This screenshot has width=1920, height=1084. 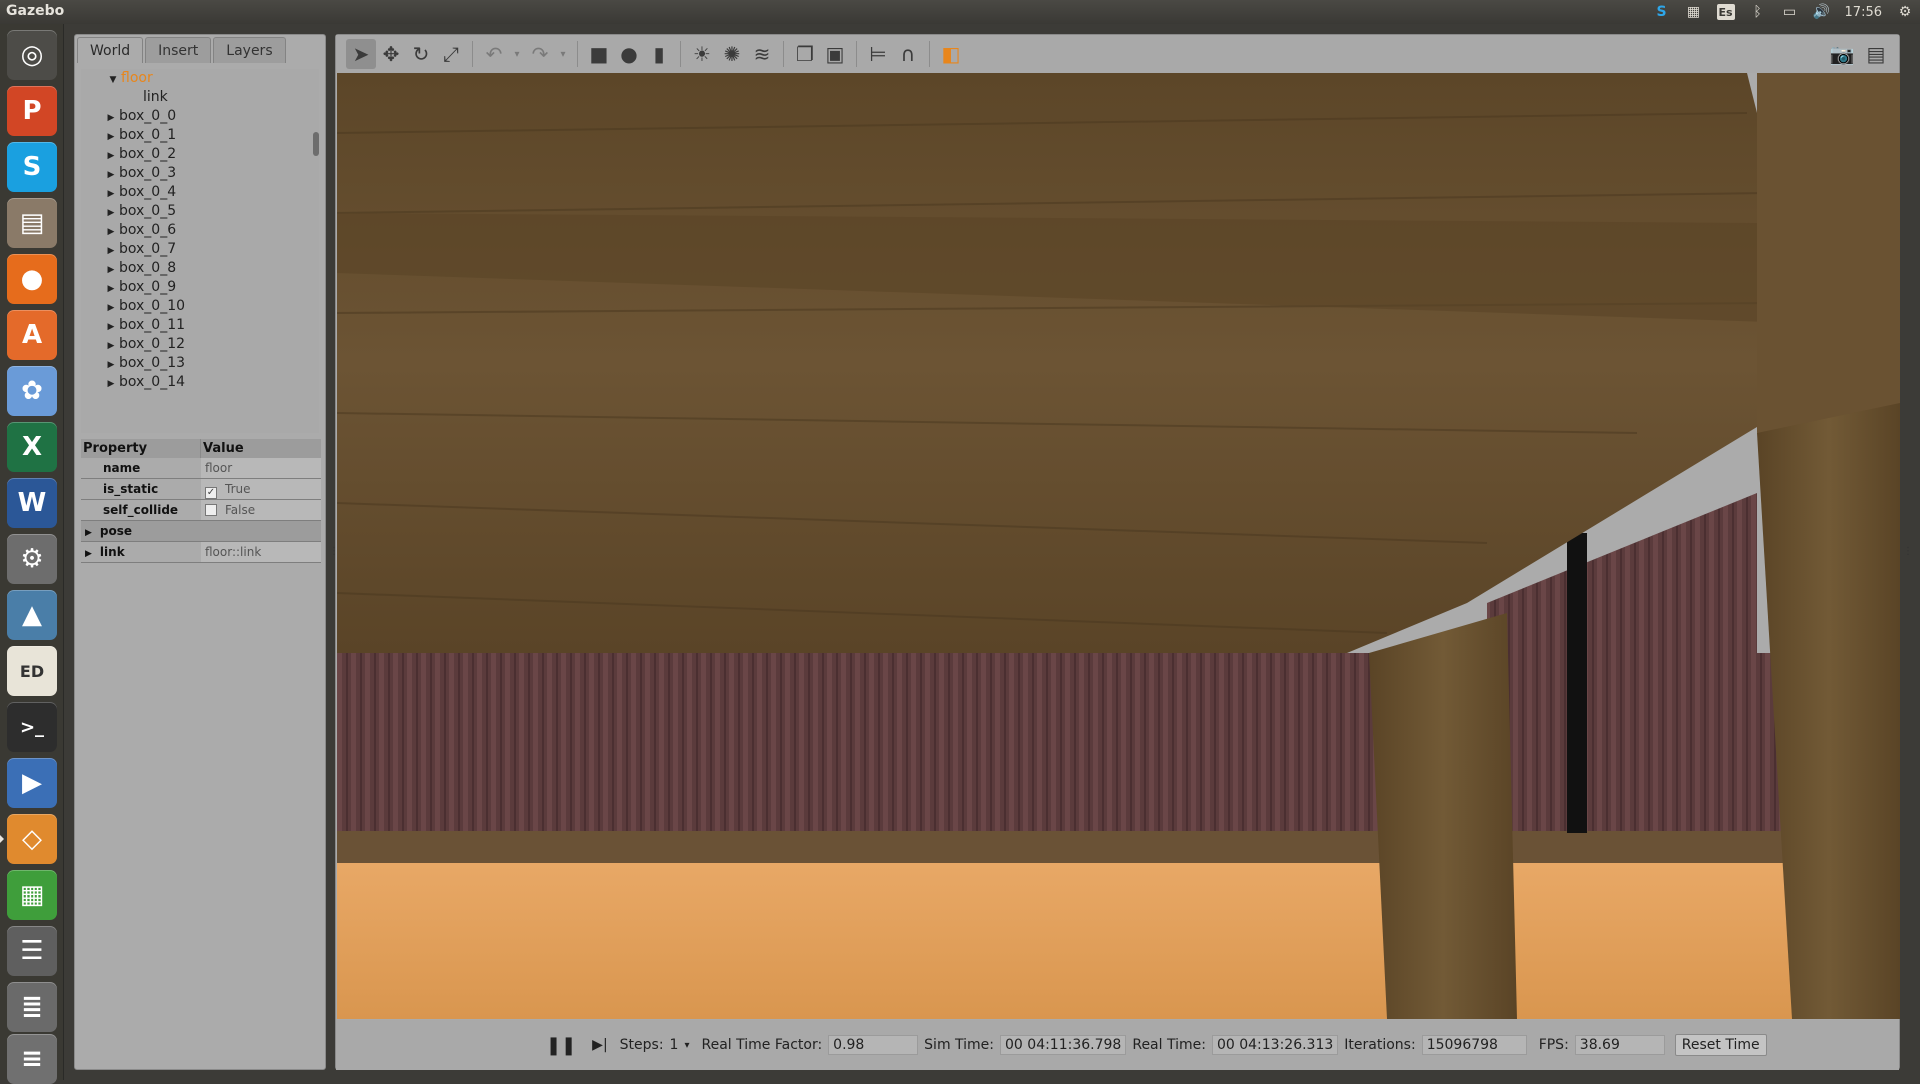 What do you see at coordinates (702, 54) in the screenshot?
I see `point-light-icon: ☀` at bounding box center [702, 54].